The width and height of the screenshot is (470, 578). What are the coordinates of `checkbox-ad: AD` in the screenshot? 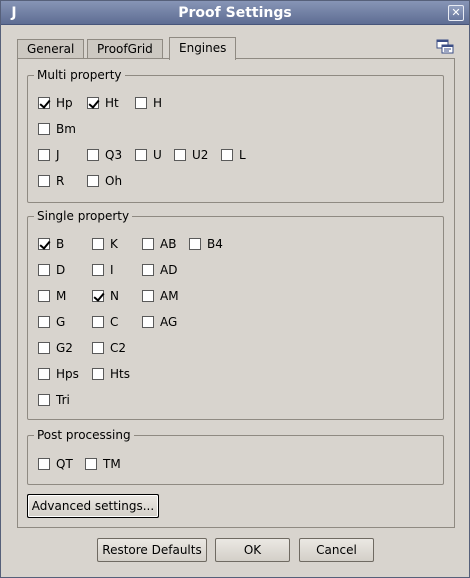 It's located at (159, 270).